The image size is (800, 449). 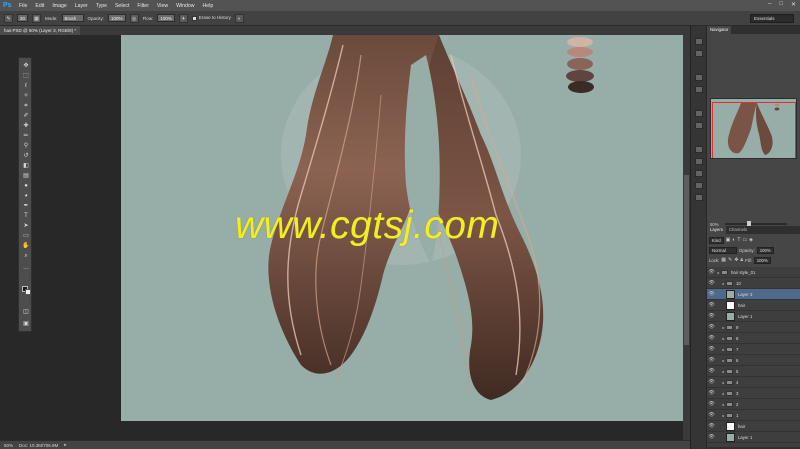 I want to click on actions-panel-icon, so click(x=699, y=149).